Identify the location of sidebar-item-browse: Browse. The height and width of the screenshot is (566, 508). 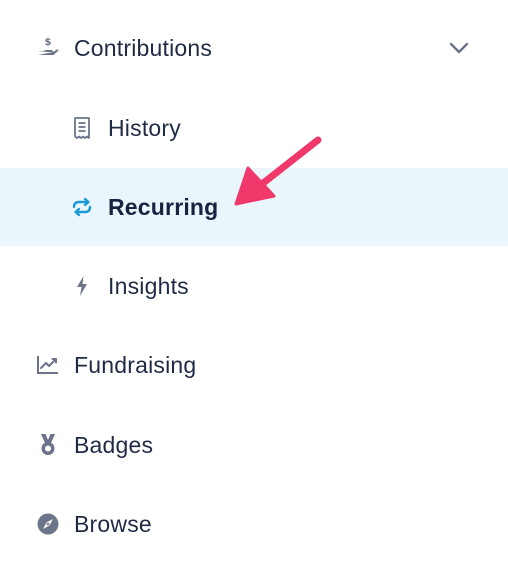
(254, 524).